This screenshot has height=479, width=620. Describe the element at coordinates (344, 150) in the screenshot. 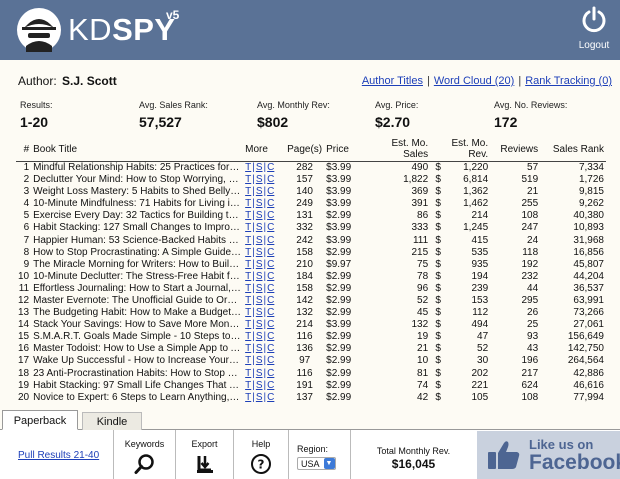

I see `col-price: Price` at that location.